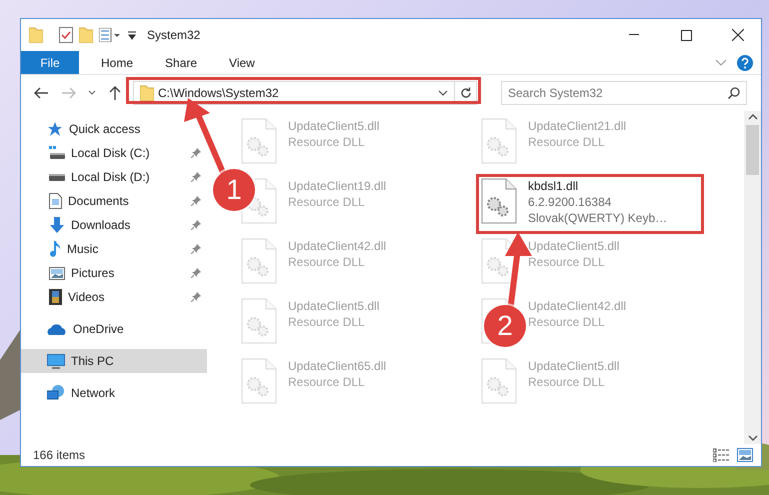 This screenshot has width=769, height=495. Describe the element at coordinates (181, 62) in the screenshot. I see `ribbon-tab: Share` at that location.